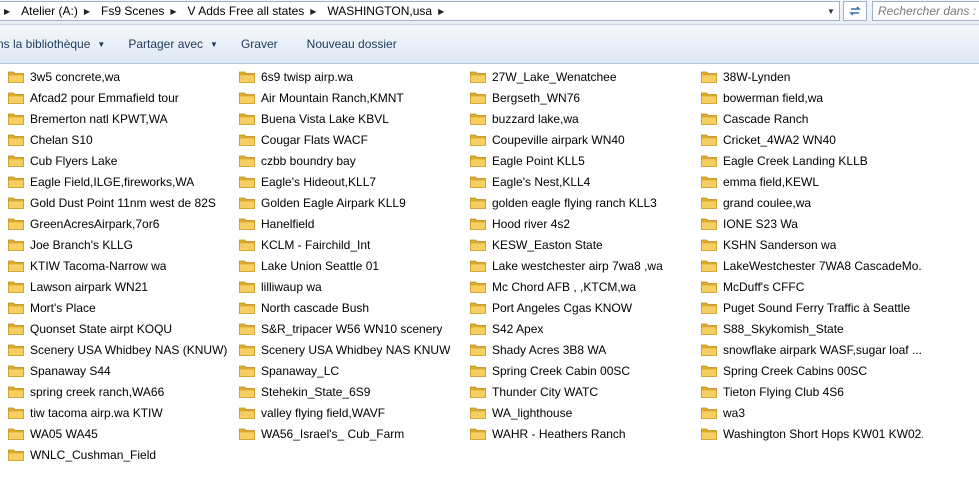 The height and width of the screenshot is (478, 979). What do you see at coordinates (812, 244) in the screenshot?
I see `folder-item: KSHN Sanderson wa` at bounding box center [812, 244].